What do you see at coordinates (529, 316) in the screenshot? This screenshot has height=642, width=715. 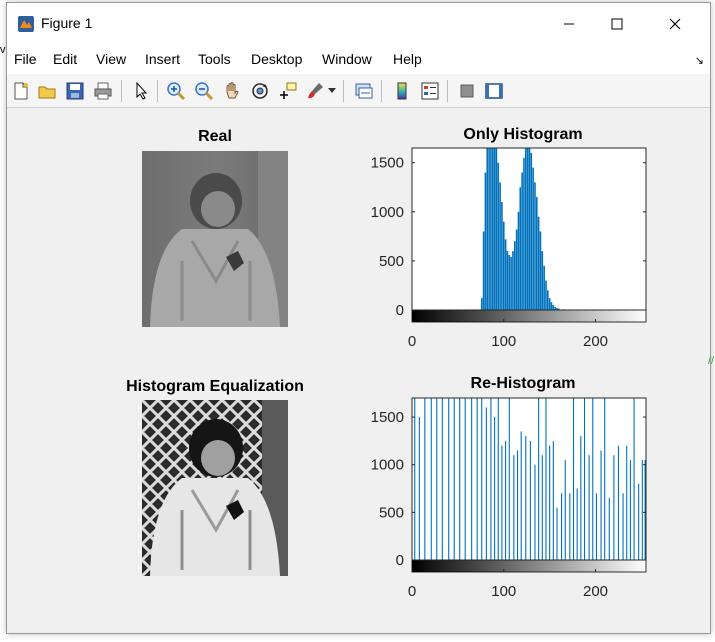 I see `hist1-gray-colorbar` at bounding box center [529, 316].